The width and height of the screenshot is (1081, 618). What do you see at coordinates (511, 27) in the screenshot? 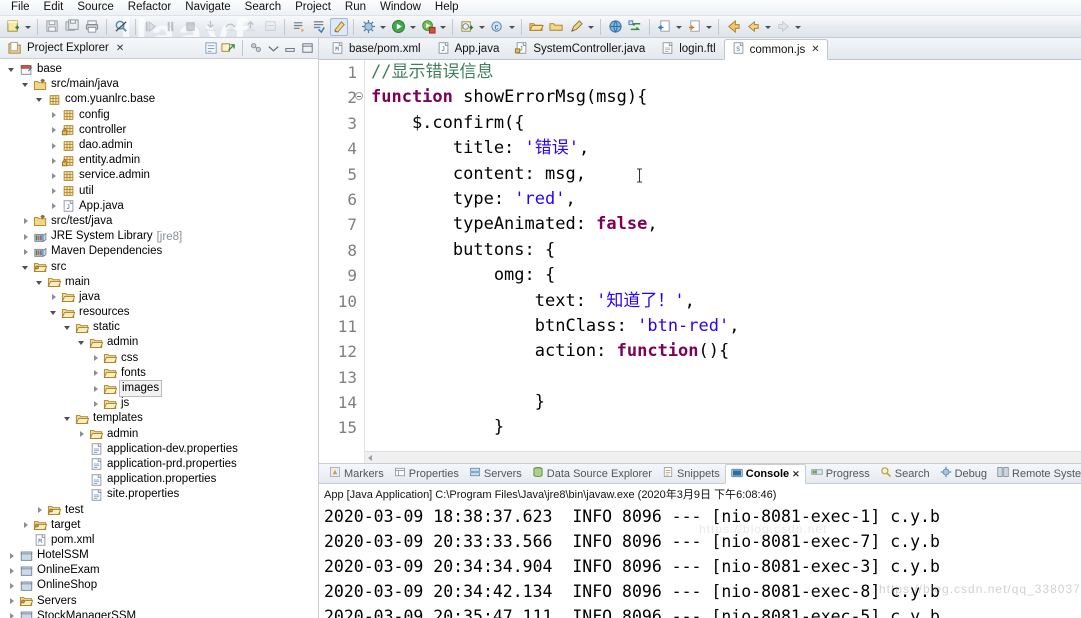
I see `new-class-dropdown-icon` at bounding box center [511, 27].